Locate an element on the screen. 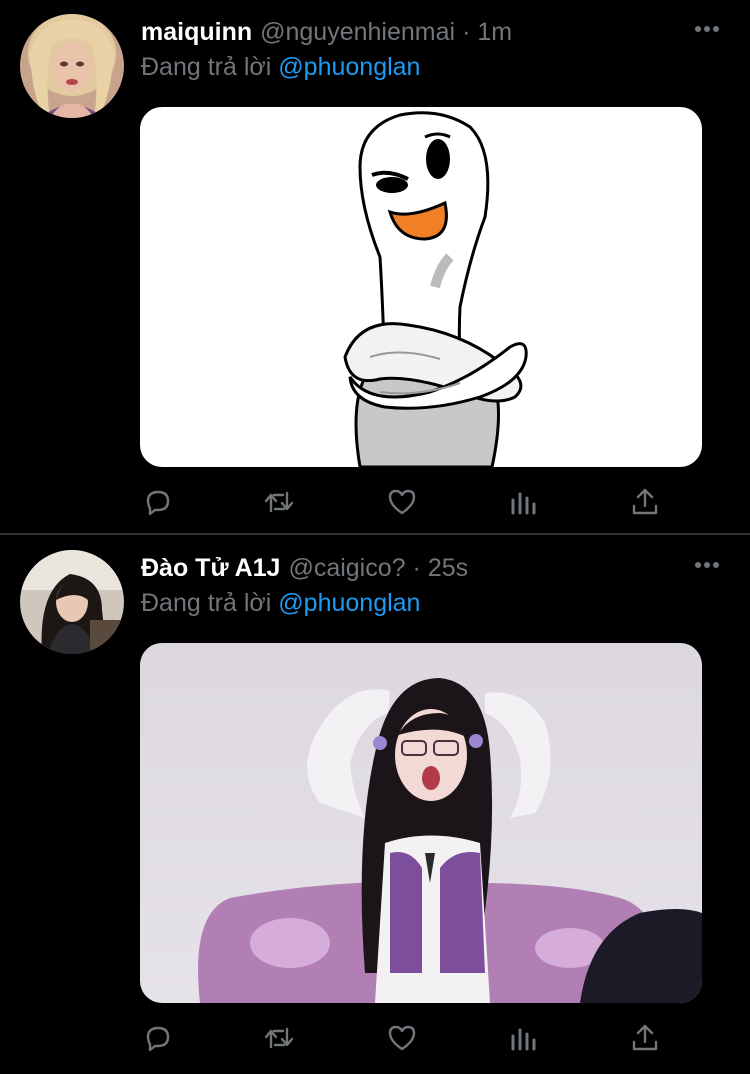 This screenshot has width=750, height=1074. tweet-header: maiquinn @nguyenhienmai · 1m is located at coordinates (326, 32).